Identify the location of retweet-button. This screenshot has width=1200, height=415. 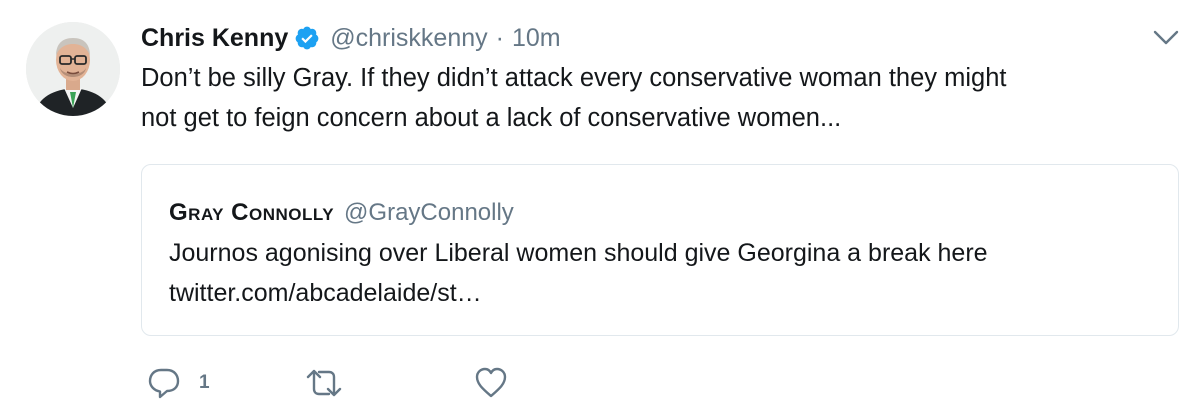
(324, 383).